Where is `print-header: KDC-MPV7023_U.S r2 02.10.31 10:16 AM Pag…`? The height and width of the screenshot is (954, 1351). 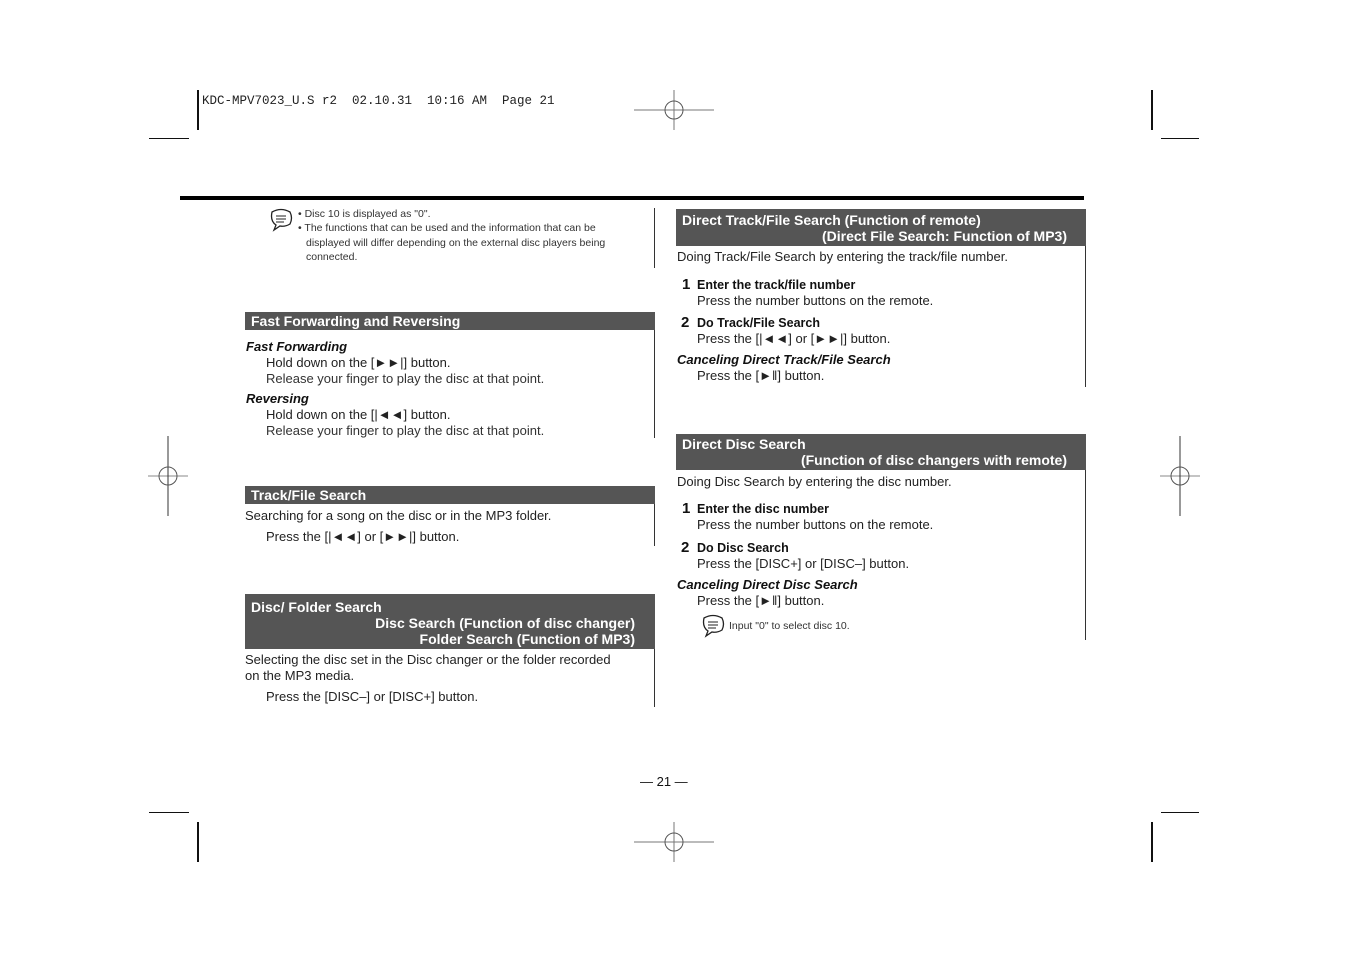
print-header: KDC-MPV7023_U.S r2 02.10.31 10:16 AM Pag… is located at coordinates (378, 101).